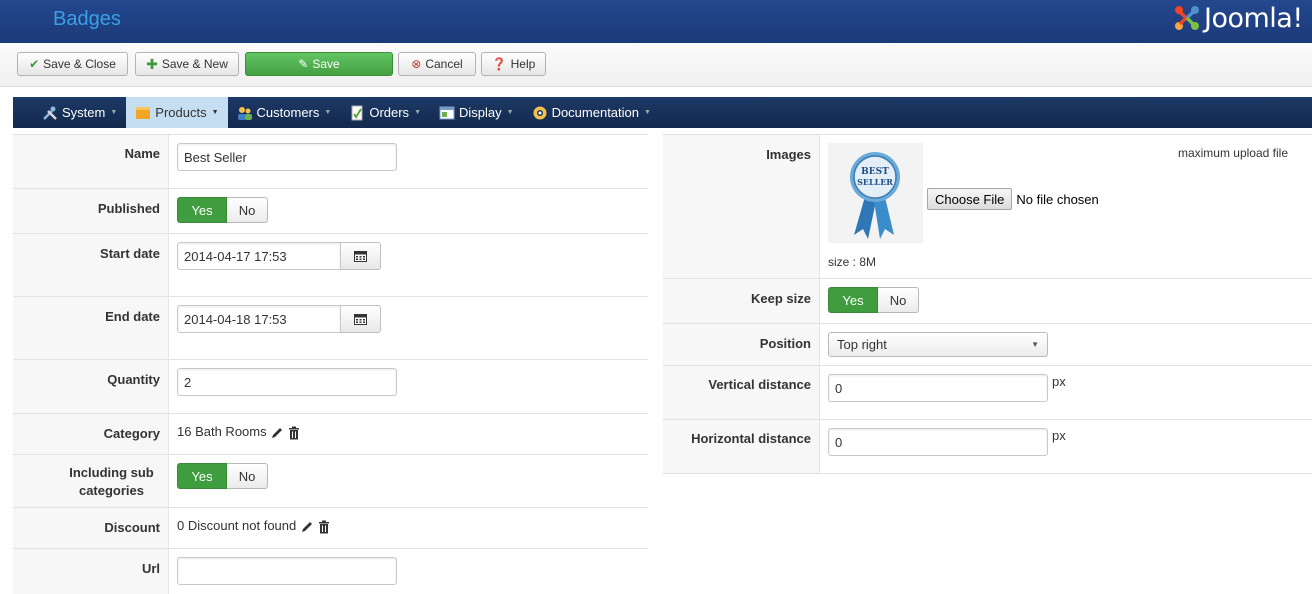 Image resolution: width=1312 pixels, height=594 pixels. What do you see at coordinates (194, 64) in the screenshot?
I see `save-new-label: Save & New` at bounding box center [194, 64].